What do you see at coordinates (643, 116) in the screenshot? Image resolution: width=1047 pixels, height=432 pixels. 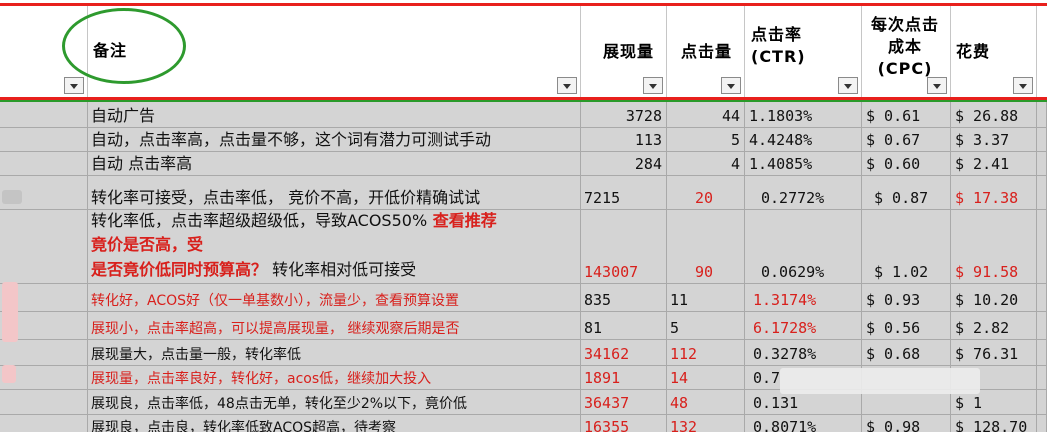 I see `value-impr: 3728` at bounding box center [643, 116].